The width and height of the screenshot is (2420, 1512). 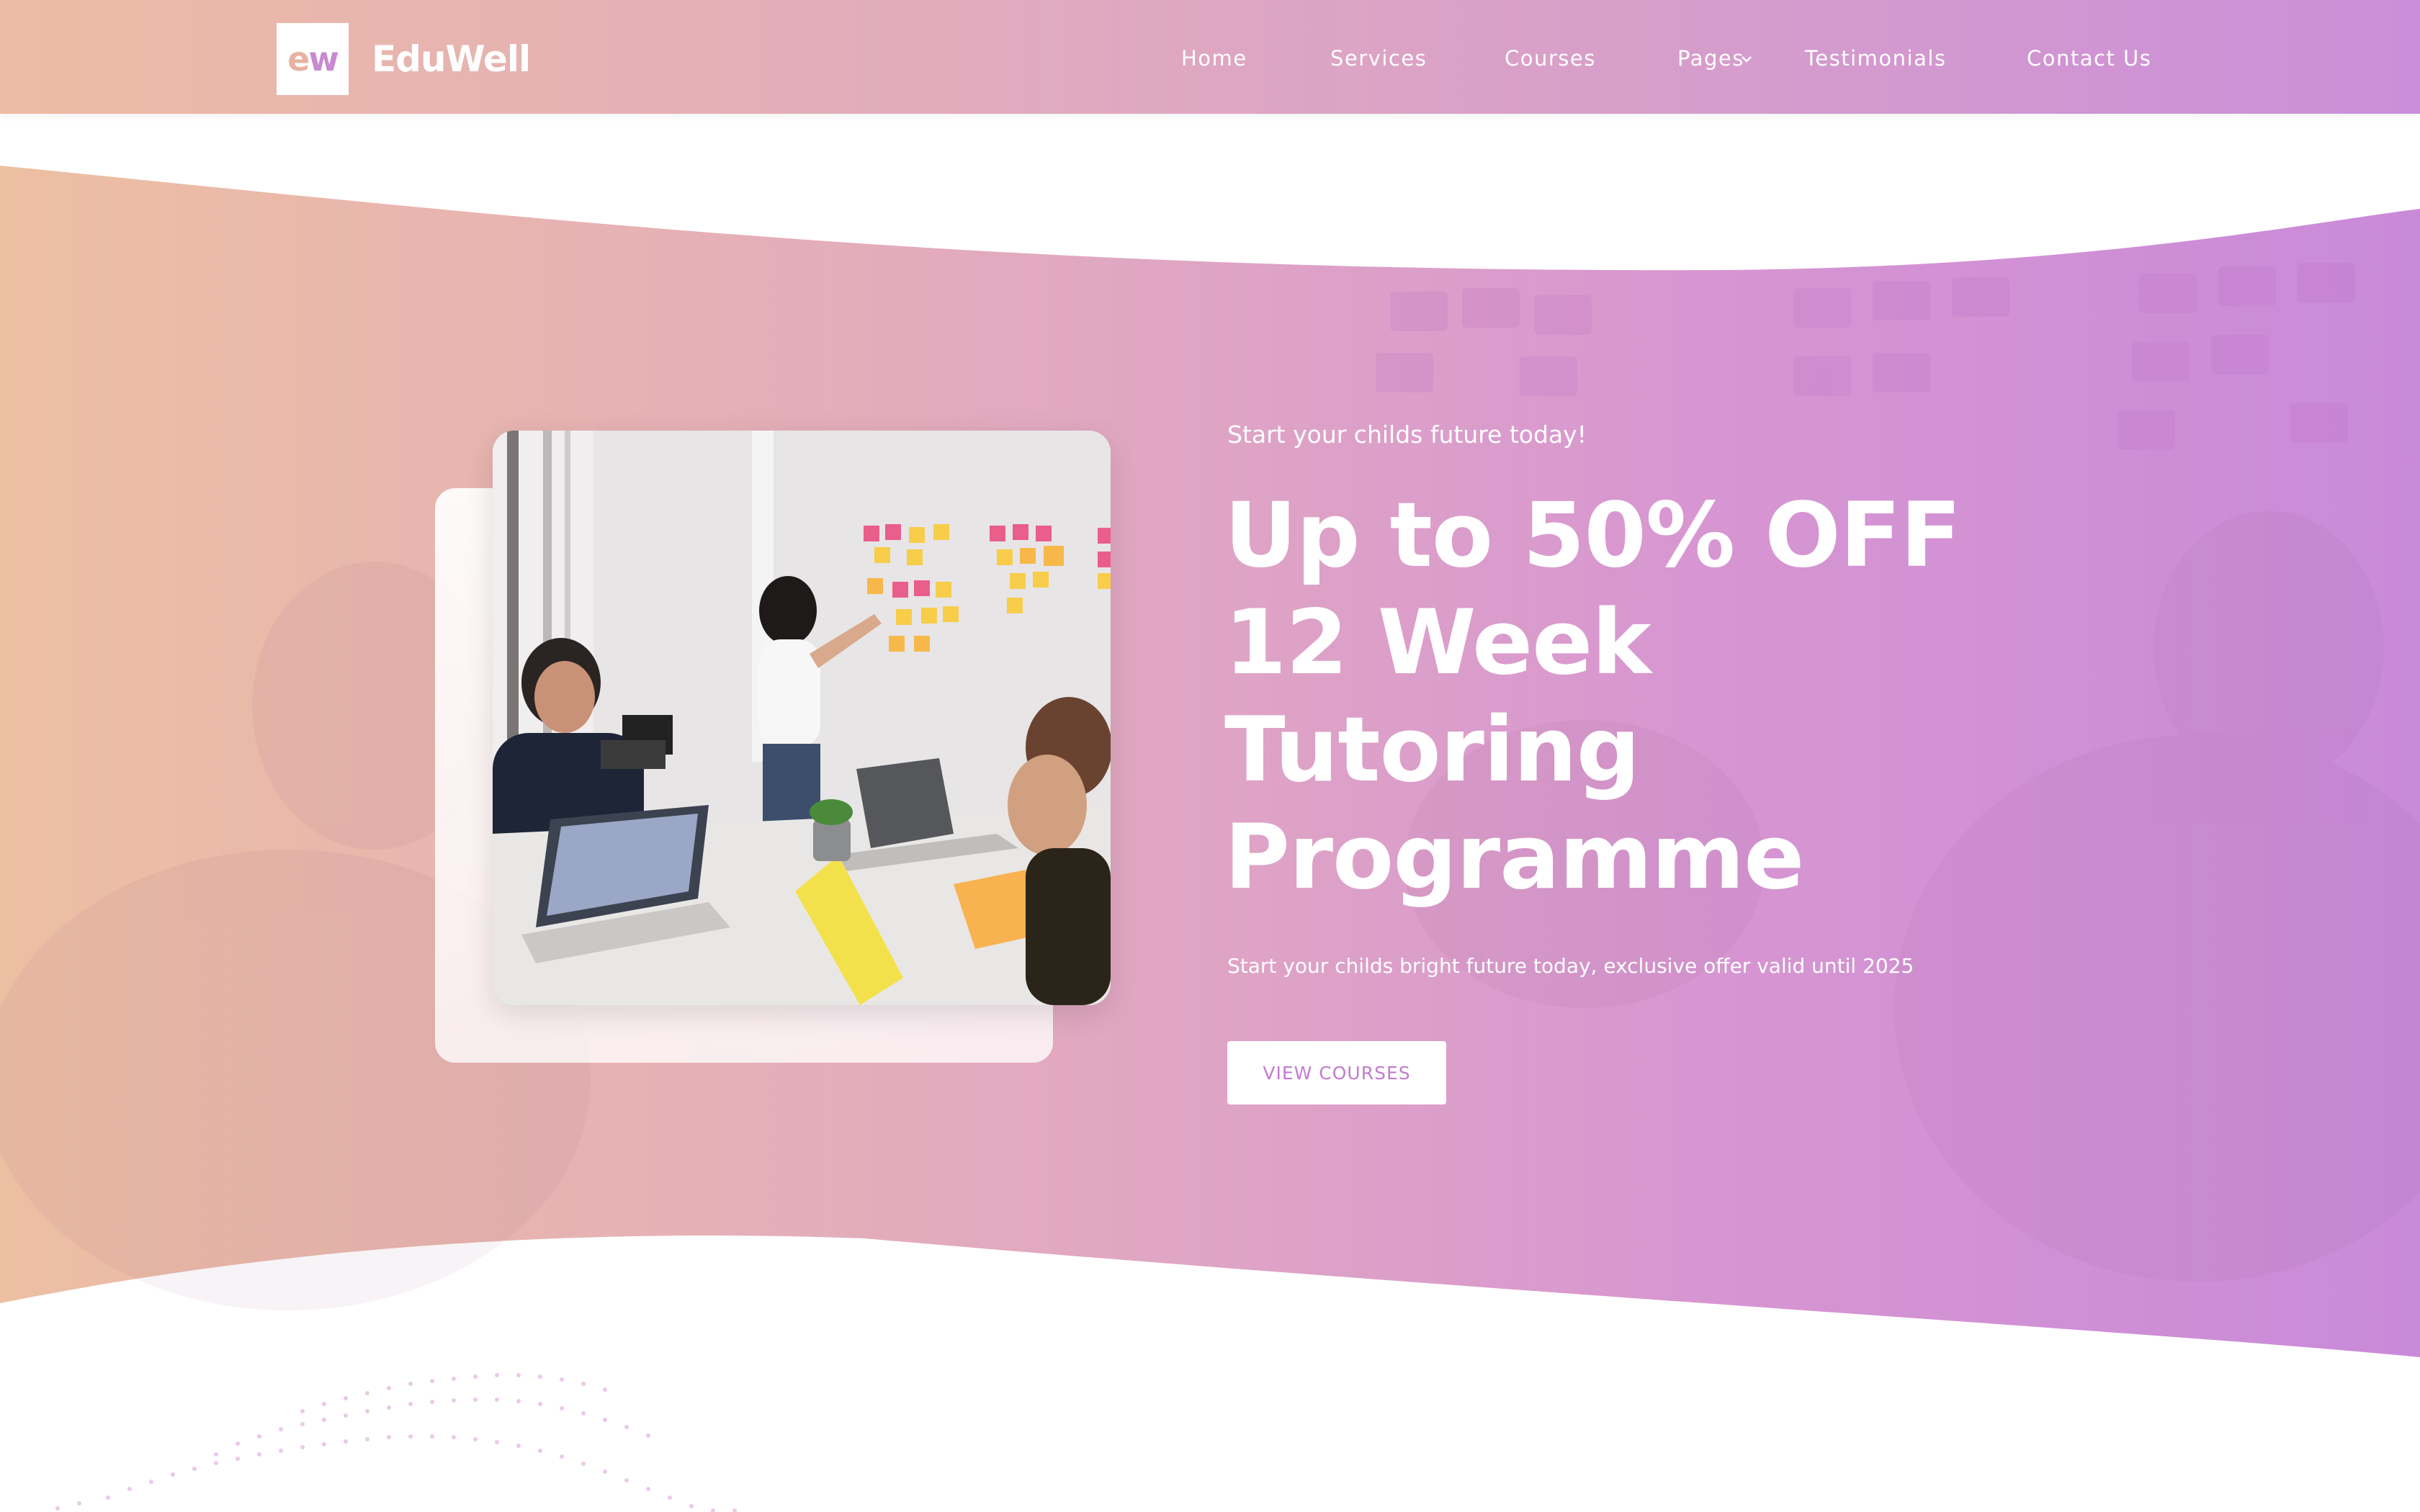 What do you see at coordinates (323, 59) in the screenshot?
I see `logo-letter-w: w` at bounding box center [323, 59].